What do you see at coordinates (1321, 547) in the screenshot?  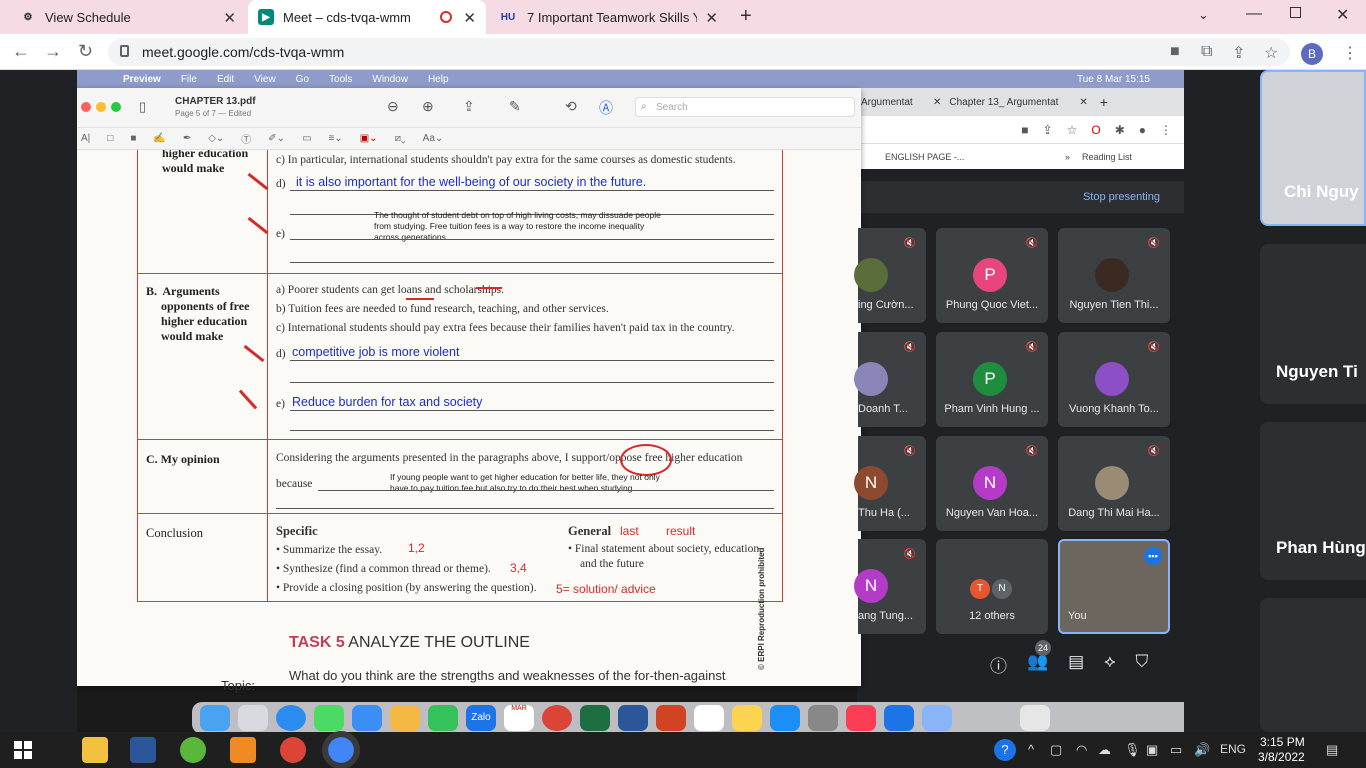 I see `side-tile-name: Phan Hùng` at bounding box center [1321, 547].